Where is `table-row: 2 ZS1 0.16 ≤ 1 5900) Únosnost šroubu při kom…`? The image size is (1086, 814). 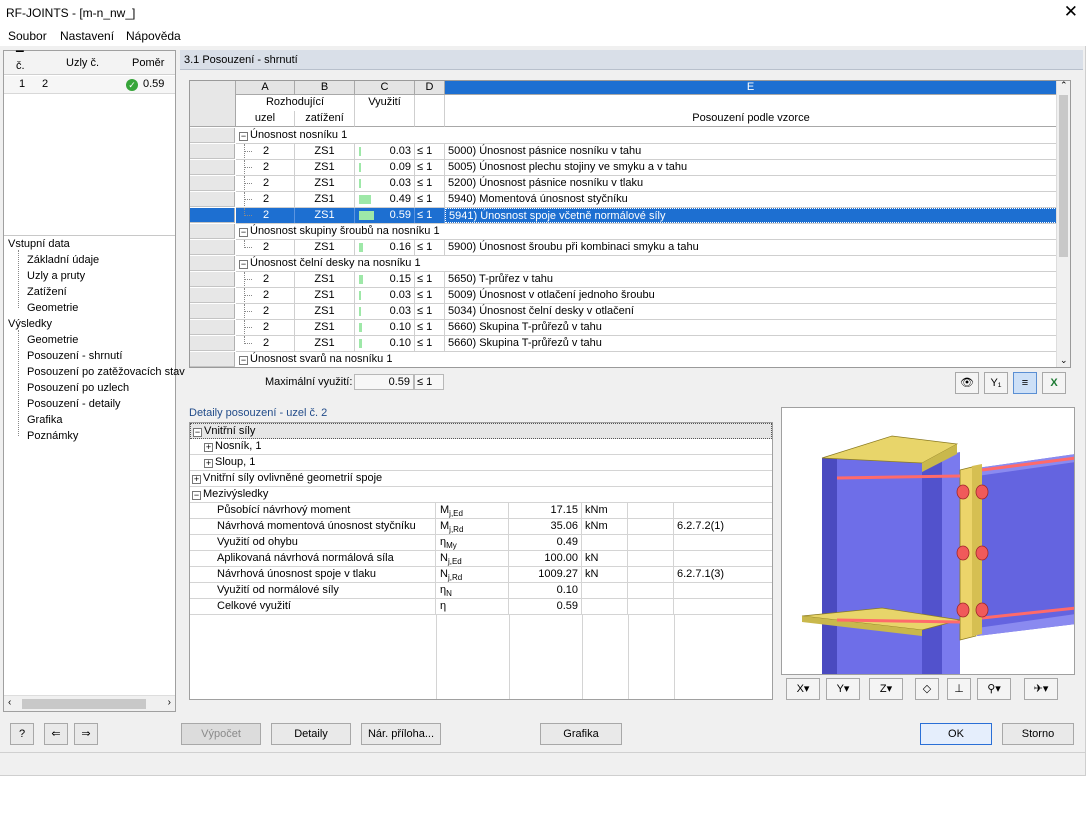 table-row: 2 ZS1 0.16 ≤ 1 5900) Únosnost šroubu při kom… is located at coordinates (646, 248).